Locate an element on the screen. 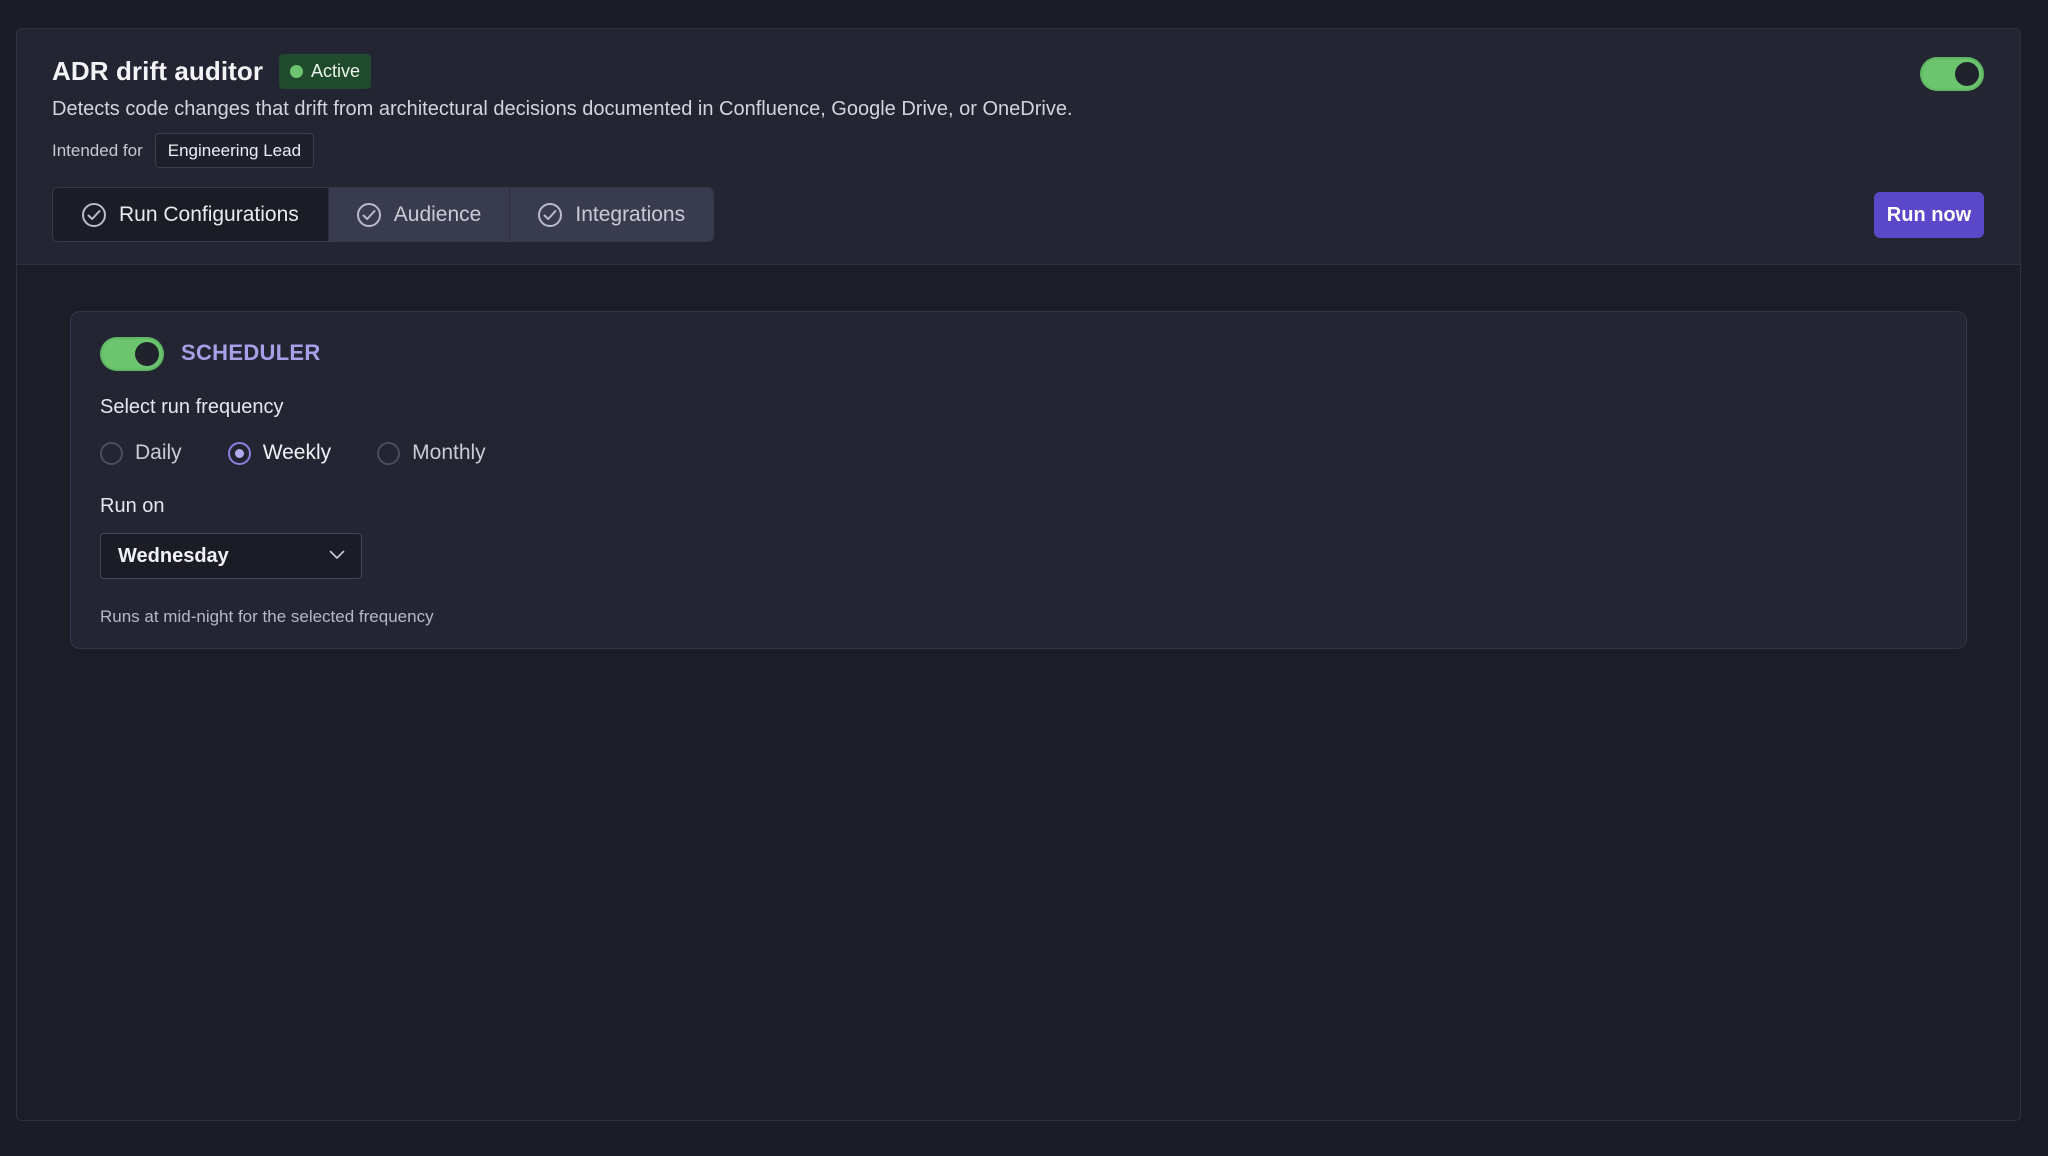 This screenshot has width=2048, height=1156. scheduler-title: SCHEDULER is located at coordinates (251, 352).